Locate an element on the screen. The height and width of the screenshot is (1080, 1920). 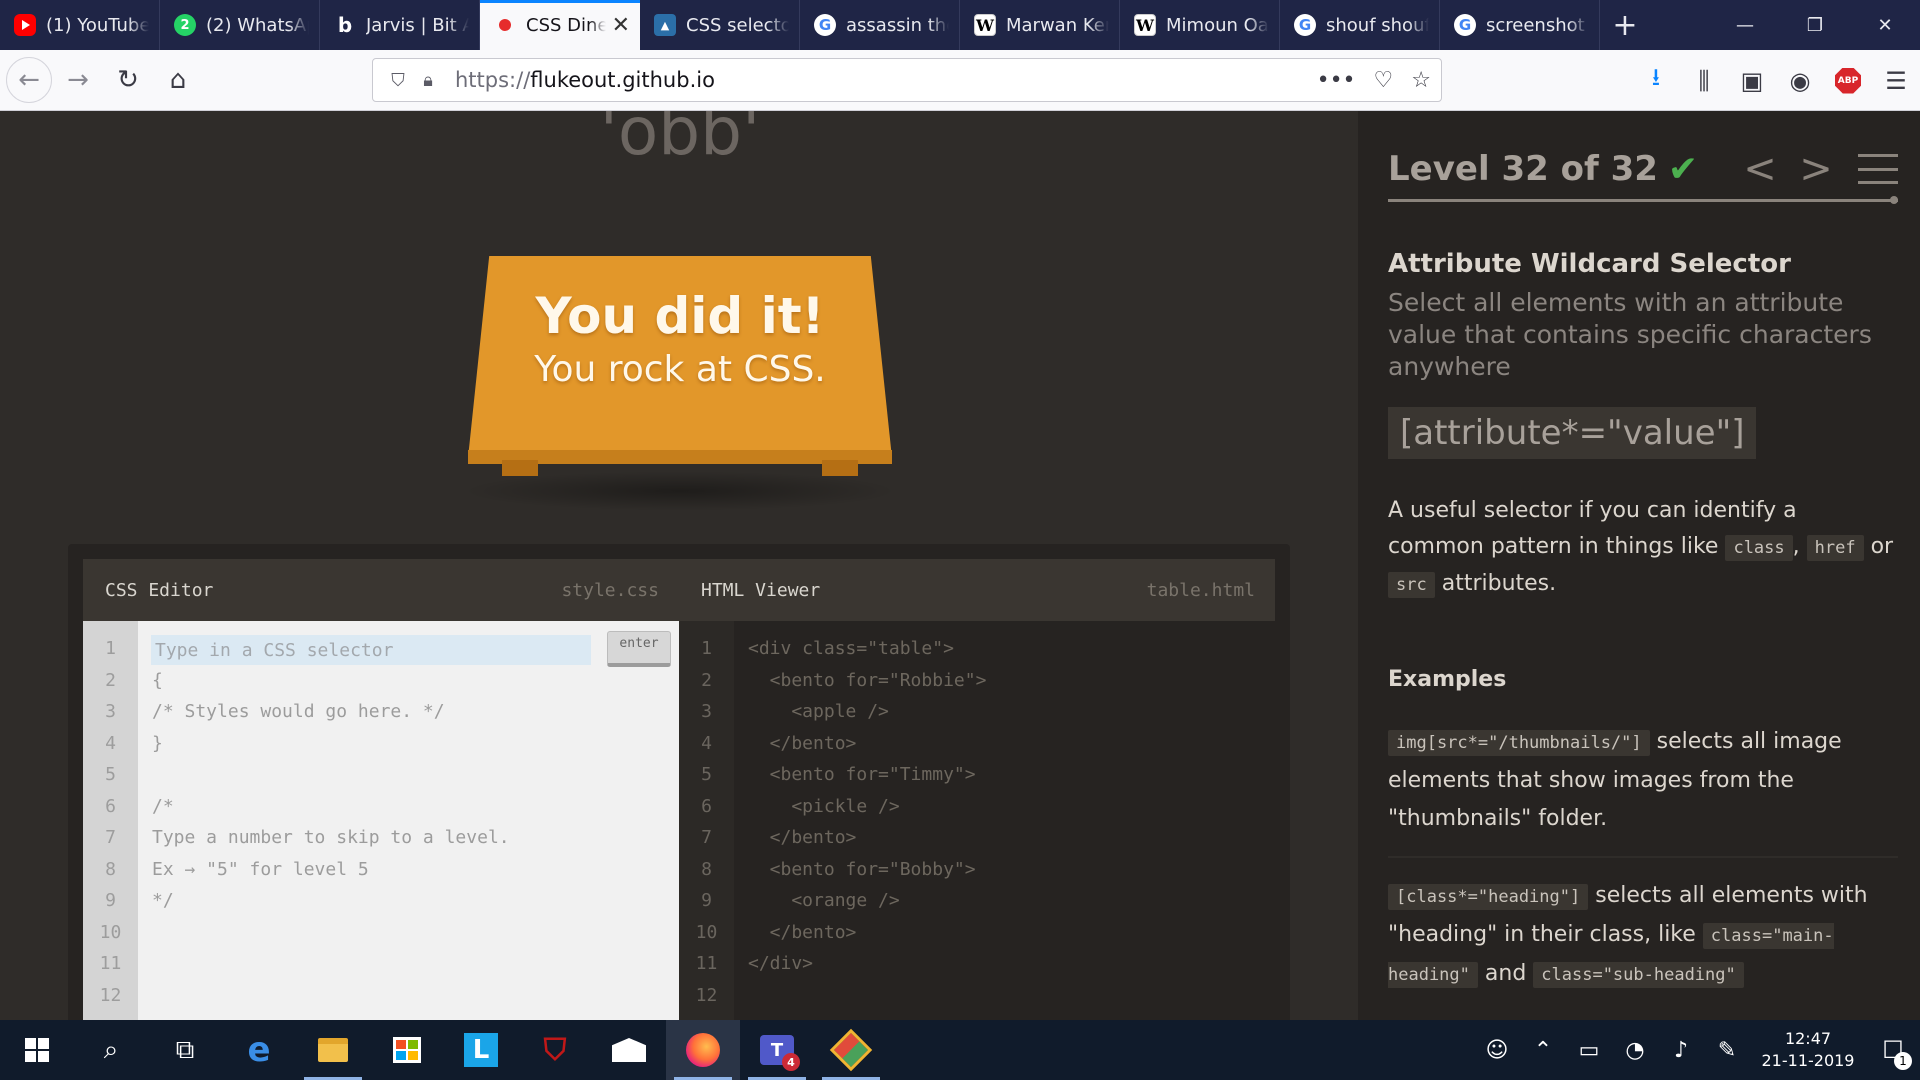
task-view-icon: ⧉ is located at coordinates (185, 1050).